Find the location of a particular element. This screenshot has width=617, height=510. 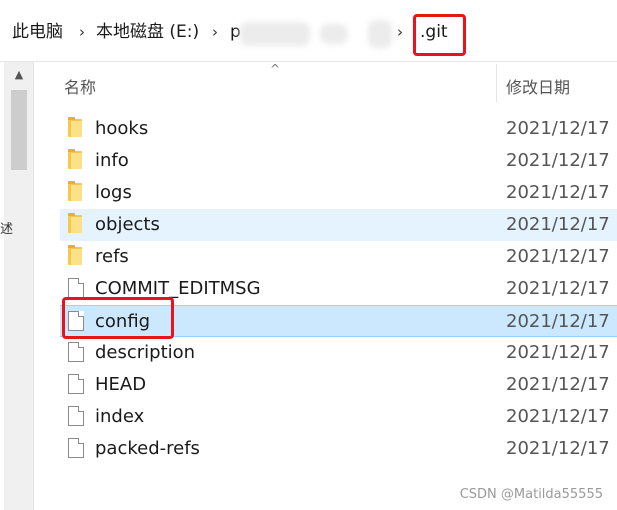

file-name: refs is located at coordinates (112, 256).